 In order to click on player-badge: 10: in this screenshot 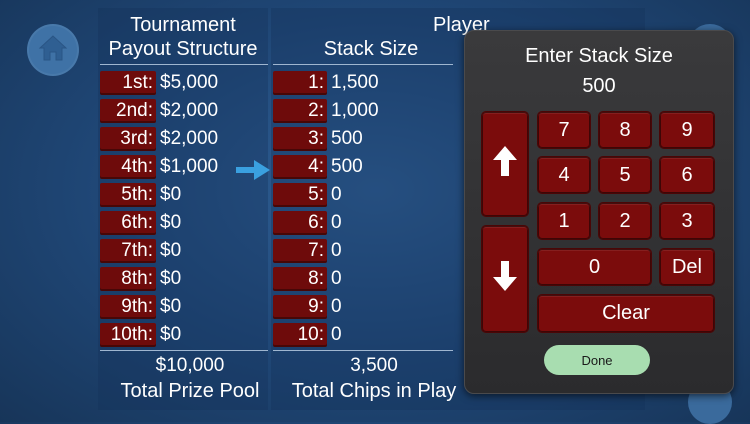, I will do `click(300, 335)`.